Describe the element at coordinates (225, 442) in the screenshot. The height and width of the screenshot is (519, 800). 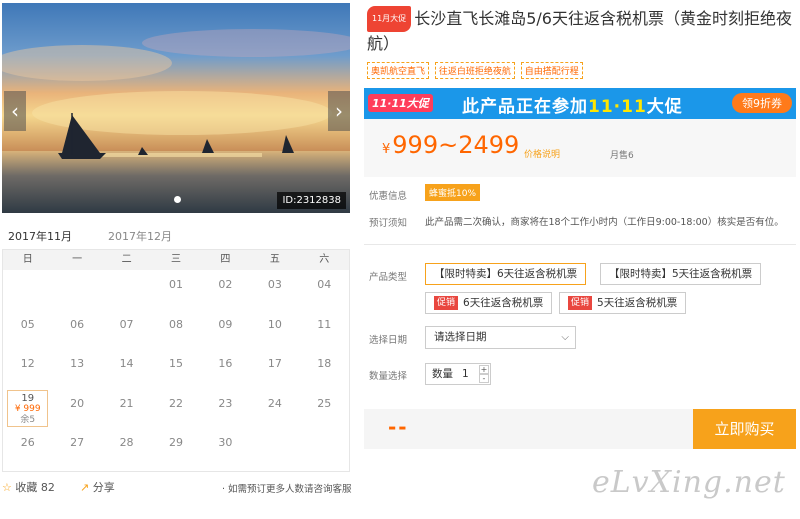
I see `calendar-day: 30` at that location.